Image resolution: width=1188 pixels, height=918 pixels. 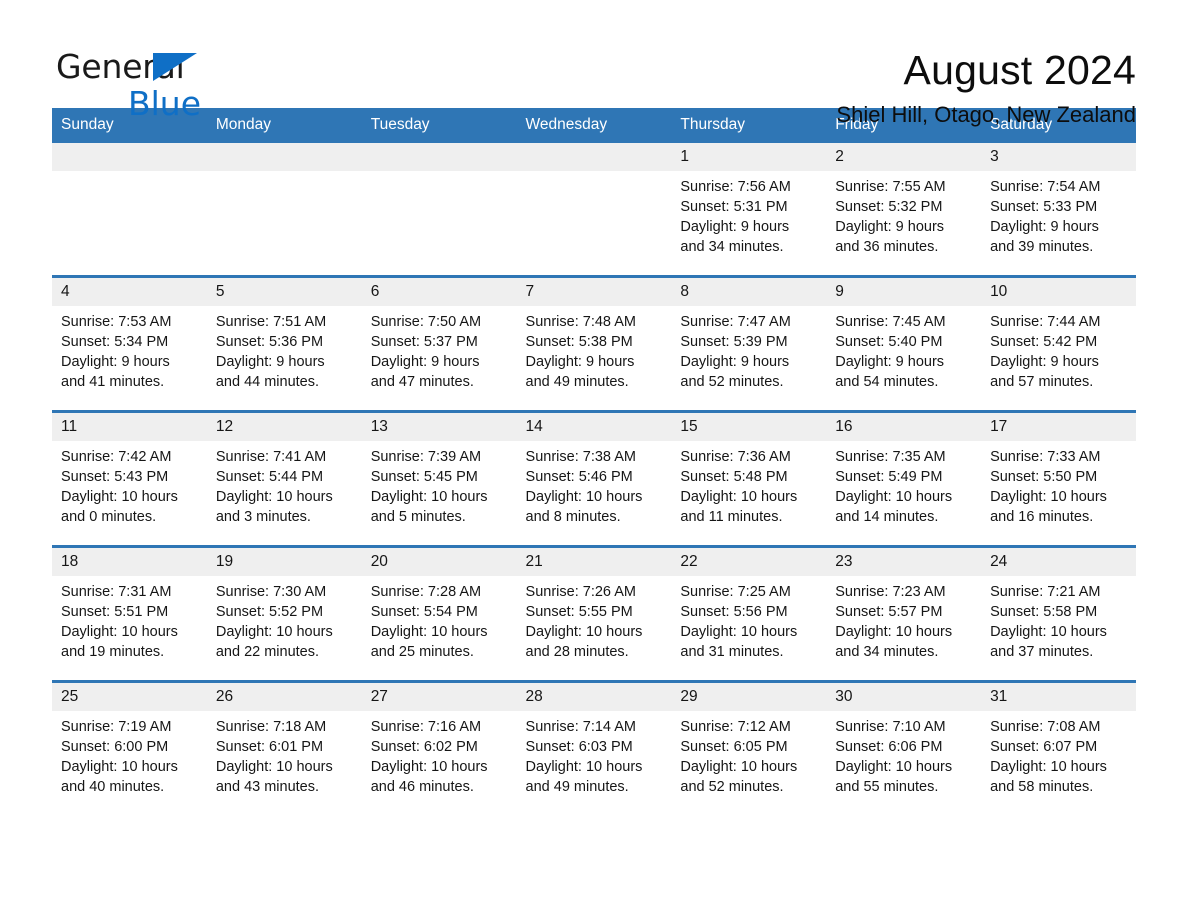 I want to click on sunrise-text: Sunrise: 7:31 AM, so click(x=116, y=592).